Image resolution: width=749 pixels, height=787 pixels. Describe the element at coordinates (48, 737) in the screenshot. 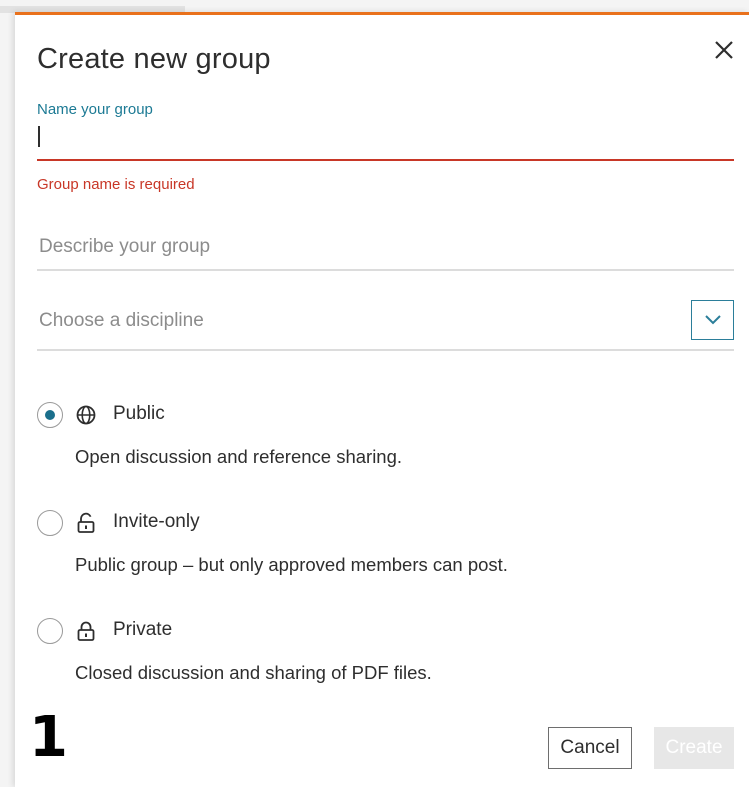

I see `step-number: 1` at that location.